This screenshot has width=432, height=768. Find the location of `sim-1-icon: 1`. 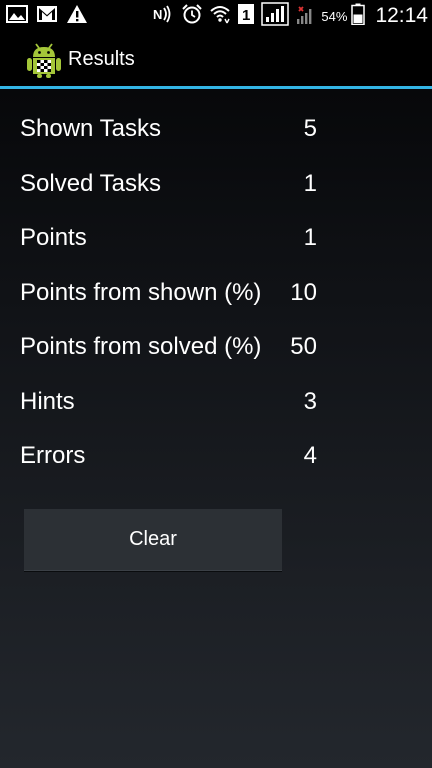

sim-1-icon: 1 is located at coordinates (246, 16).